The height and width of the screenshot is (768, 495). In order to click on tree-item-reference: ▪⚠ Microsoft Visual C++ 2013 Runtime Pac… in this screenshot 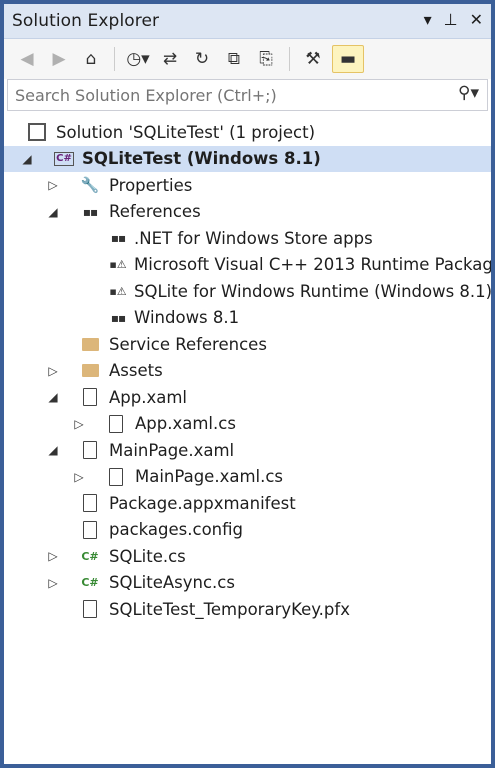, I will do `click(247, 265)`.